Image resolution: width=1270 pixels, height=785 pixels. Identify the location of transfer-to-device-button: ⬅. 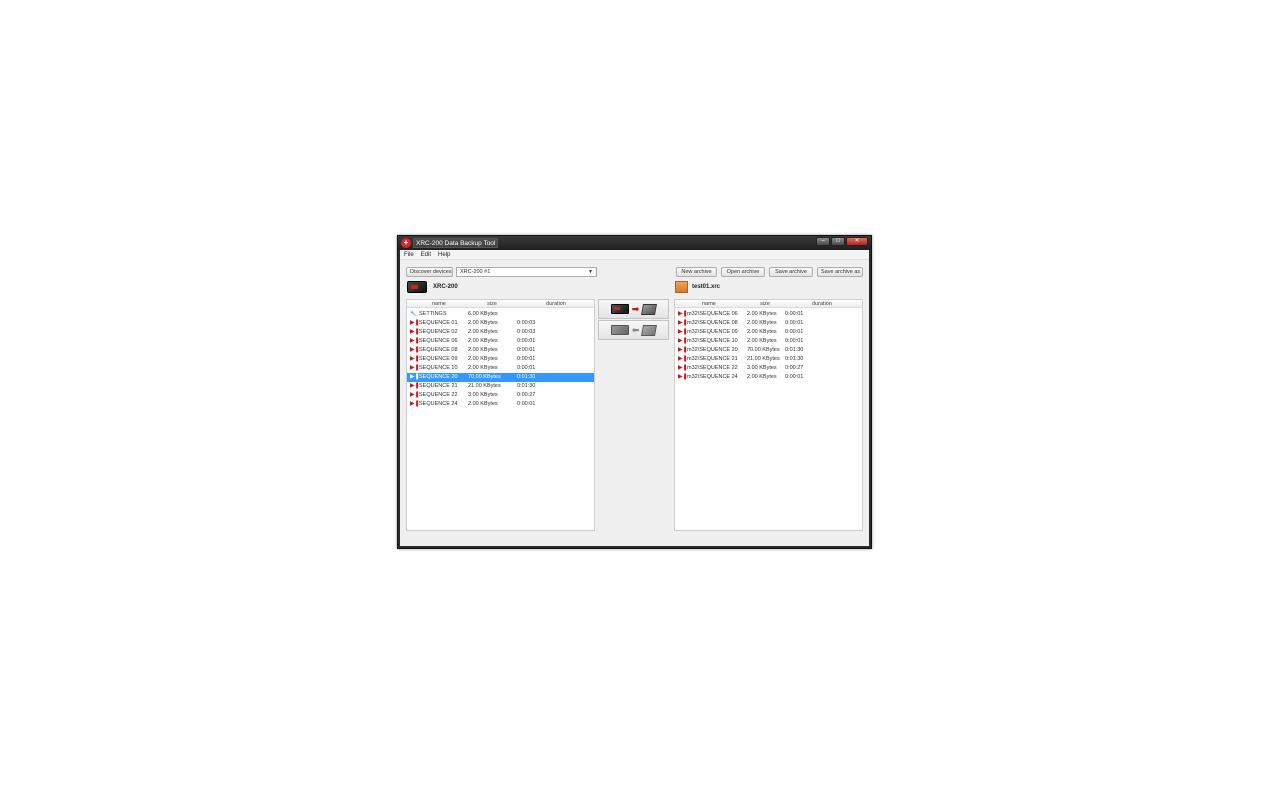
(633, 330).